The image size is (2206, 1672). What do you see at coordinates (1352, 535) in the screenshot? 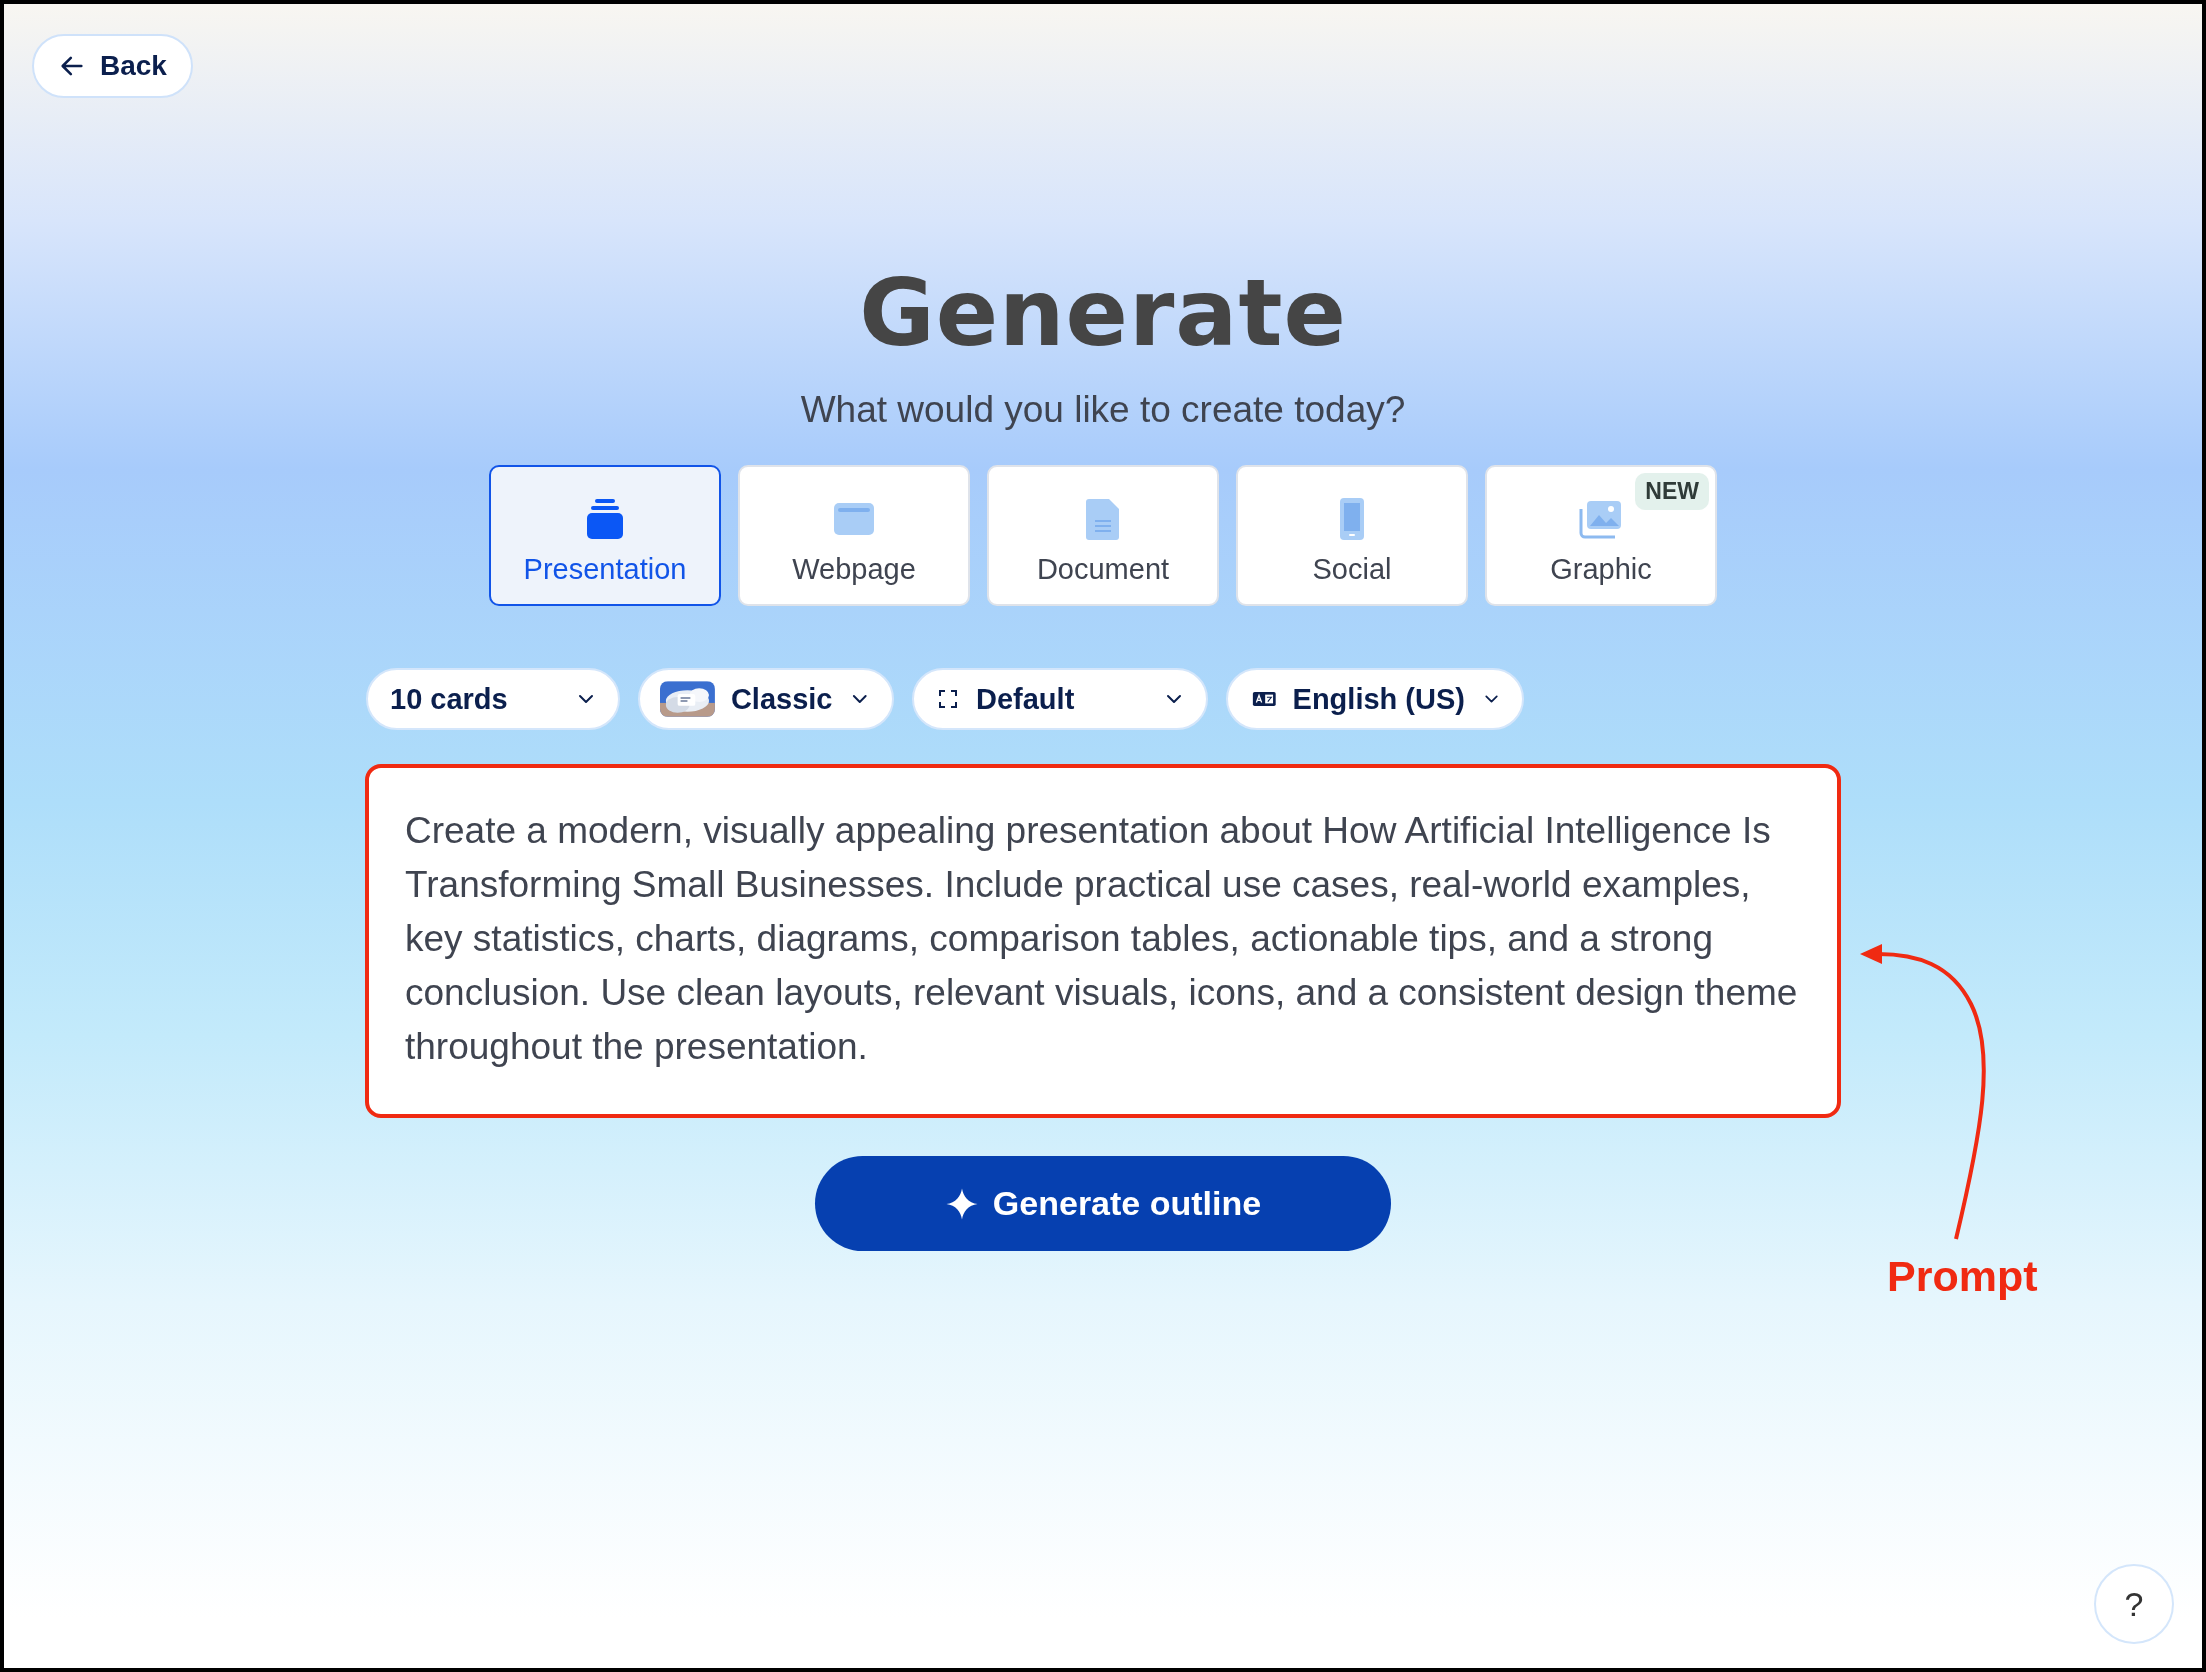
I see `type-tab: Social` at bounding box center [1352, 535].